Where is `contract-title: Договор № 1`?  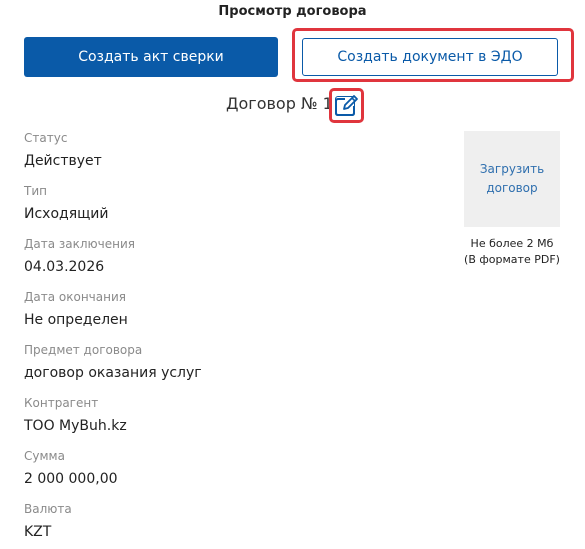
contract-title: Договор № 1 is located at coordinates (279, 103).